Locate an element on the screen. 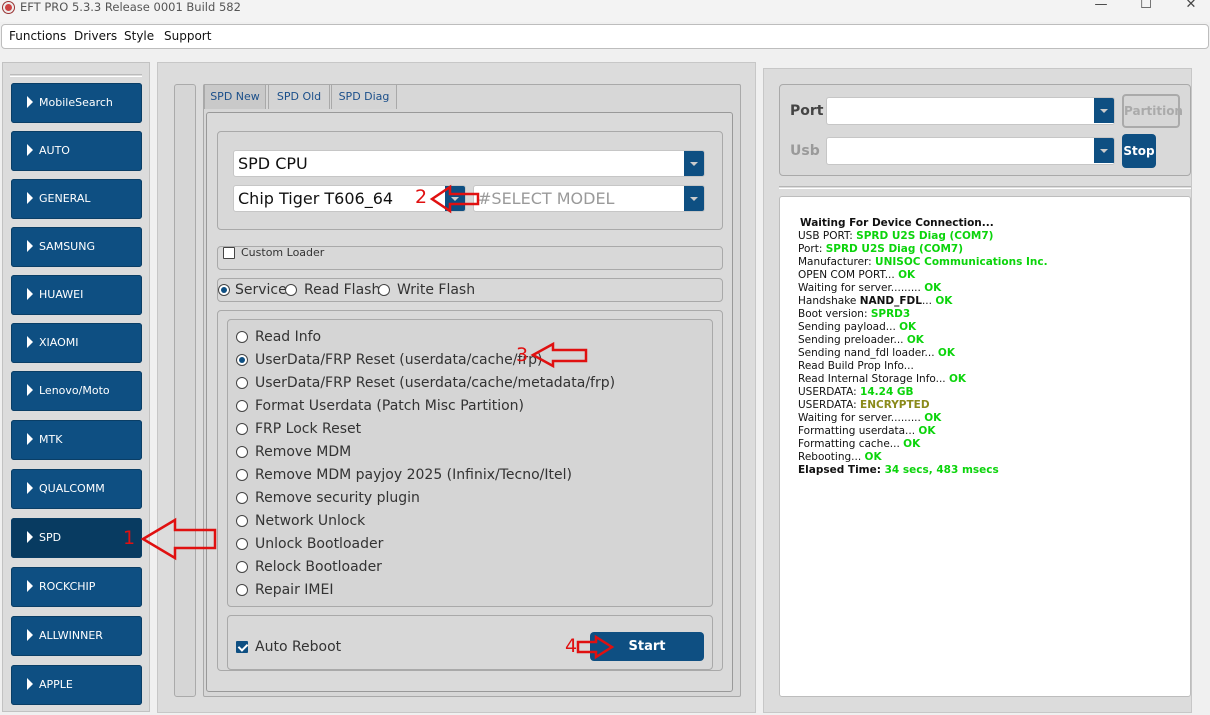 Image resolution: width=1210 pixels, height=715 pixels. annotation-label-4: 4 is located at coordinates (571, 646).